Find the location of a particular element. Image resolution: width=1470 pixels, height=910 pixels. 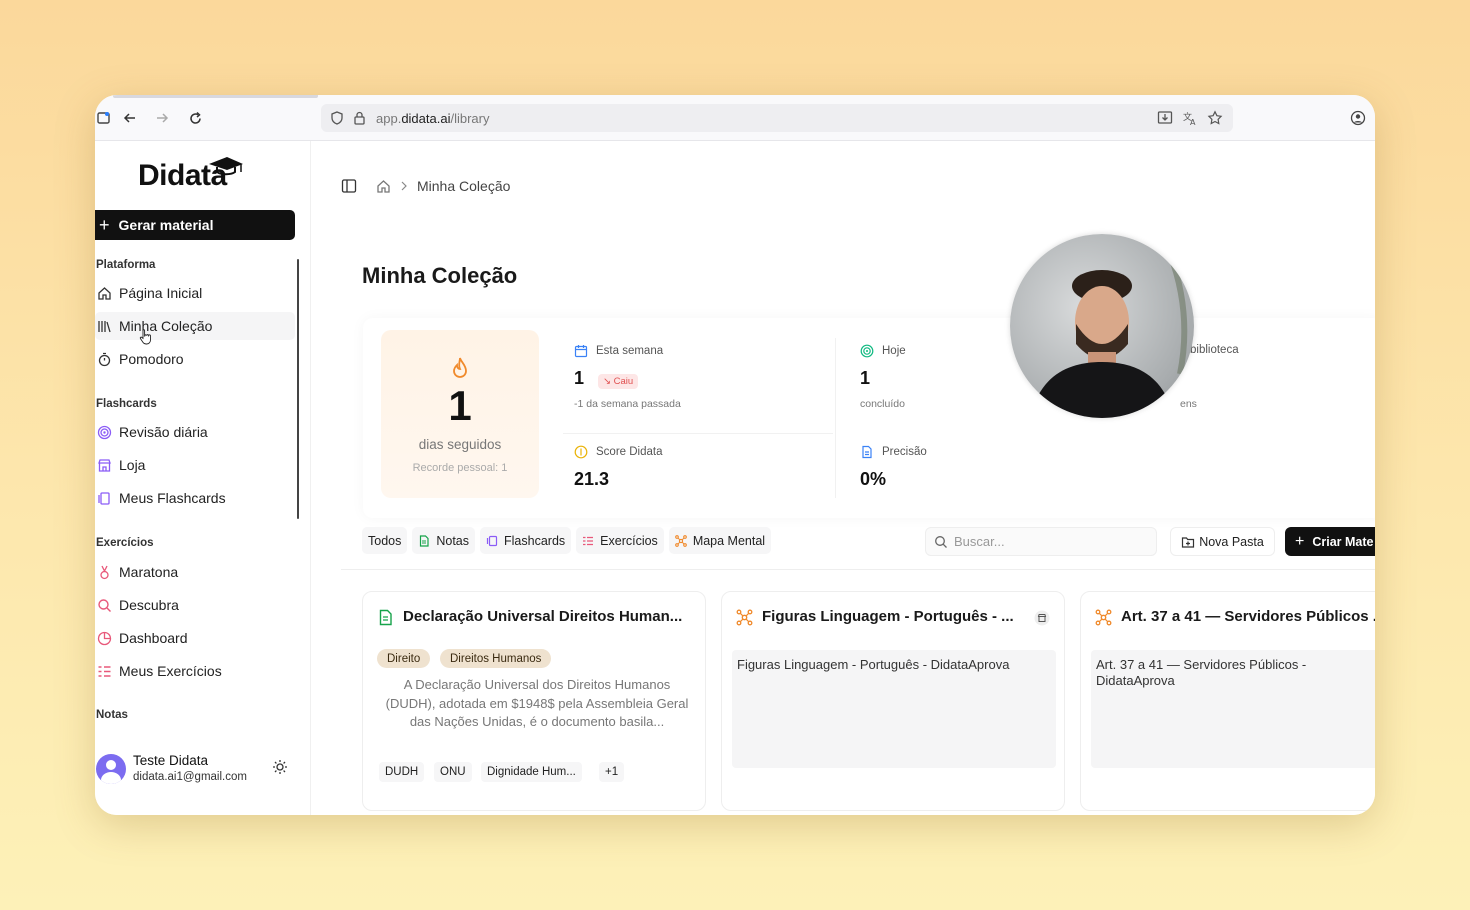

sidebar-item-label: Meus Exercícios is located at coordinates (170, 671).